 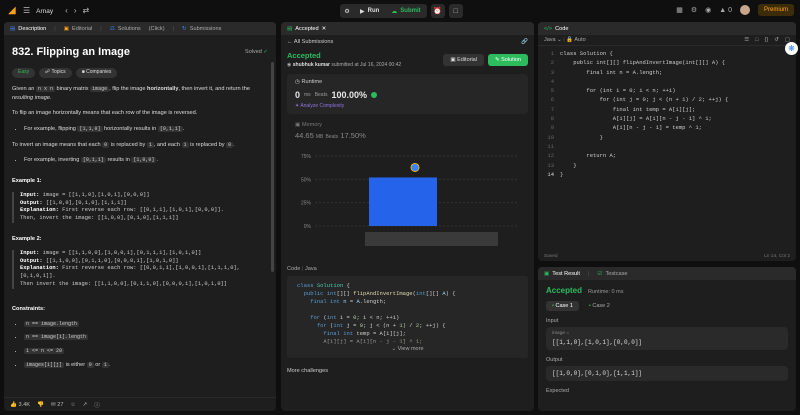 What do you see at coordinates (612, 274) in the screenshot?
I see `tab-testcase: ☑ Testcase` at bounding box center [612, 274].